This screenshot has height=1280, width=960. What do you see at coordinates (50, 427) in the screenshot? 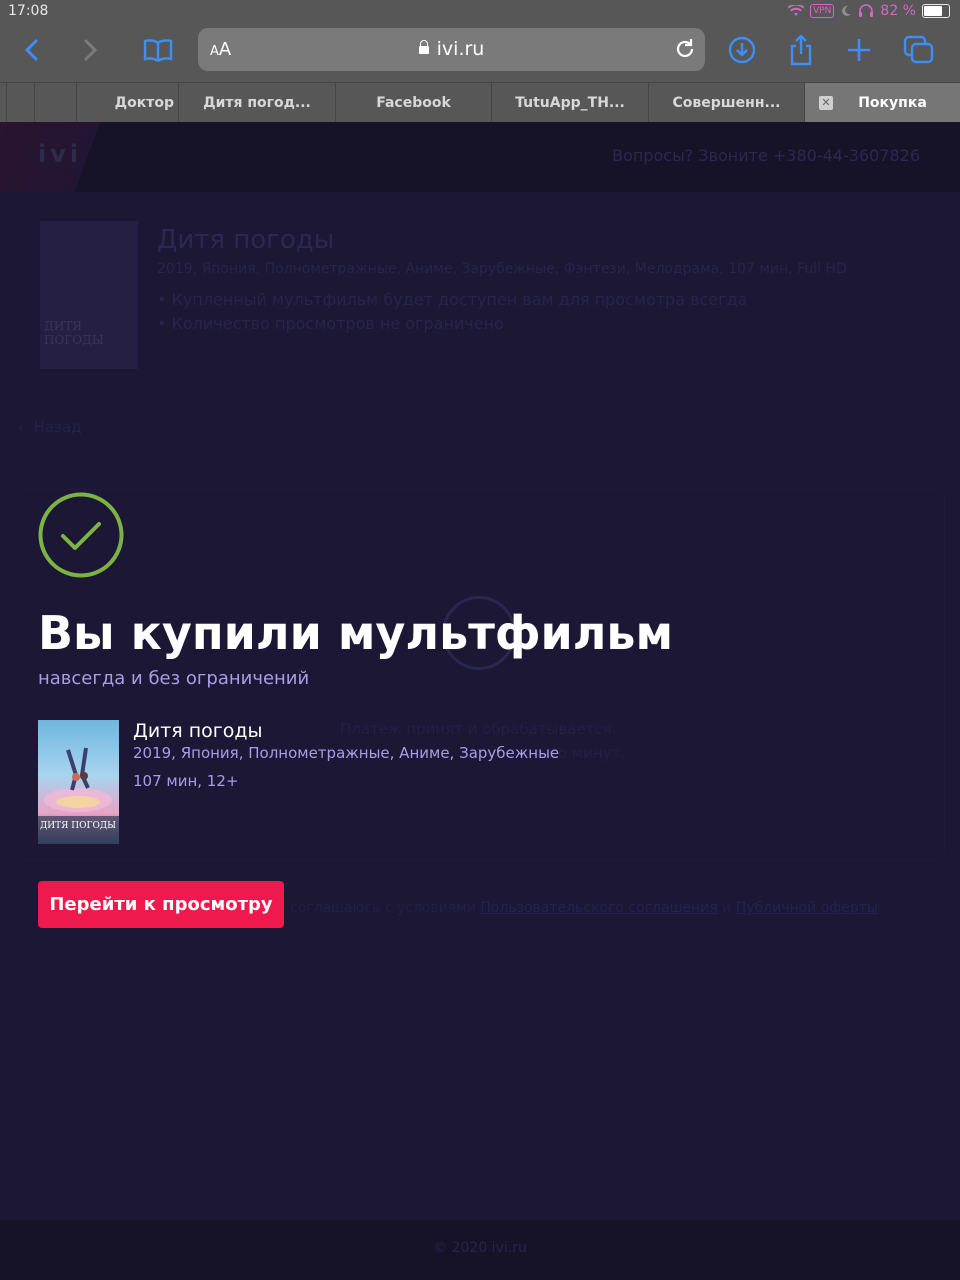
I see `back-link: ‹ Назад` at bounding box center [50, 427].